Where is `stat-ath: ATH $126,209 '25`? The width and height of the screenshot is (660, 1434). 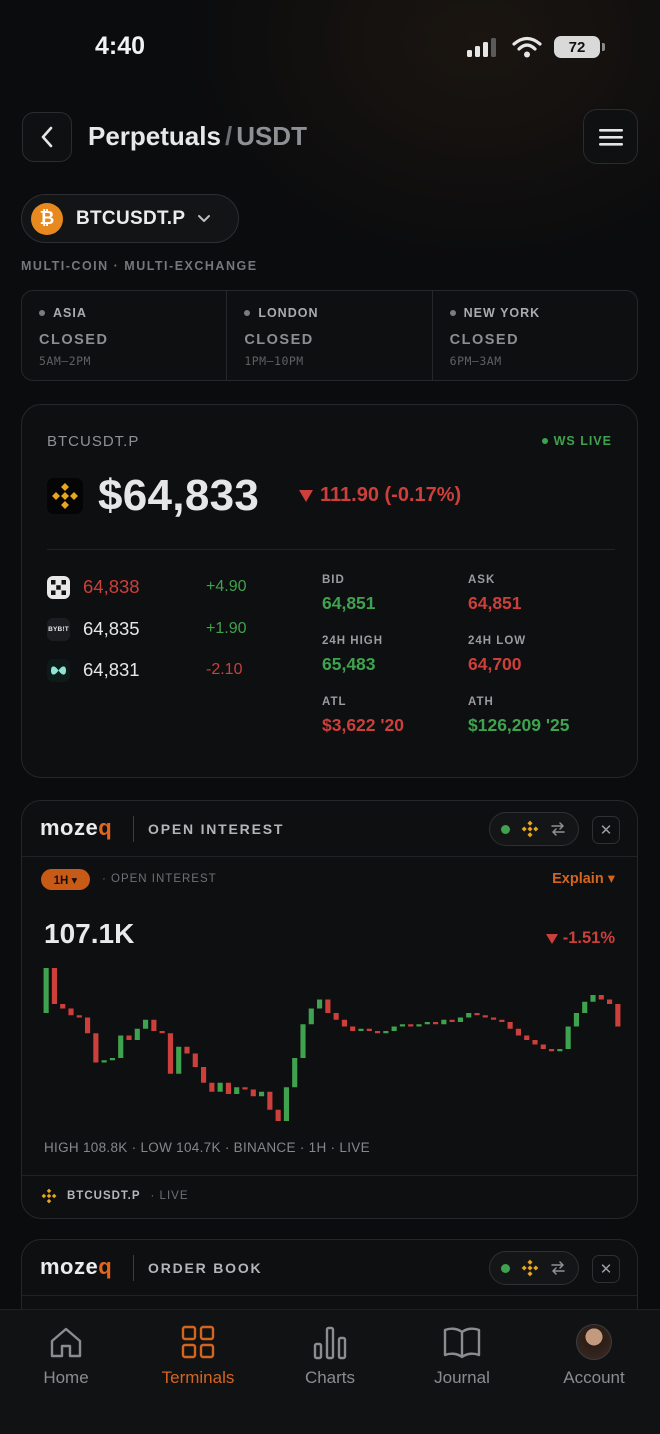
stat-ath: ATH $126,209 '25 is located at coordinates (518, 716).